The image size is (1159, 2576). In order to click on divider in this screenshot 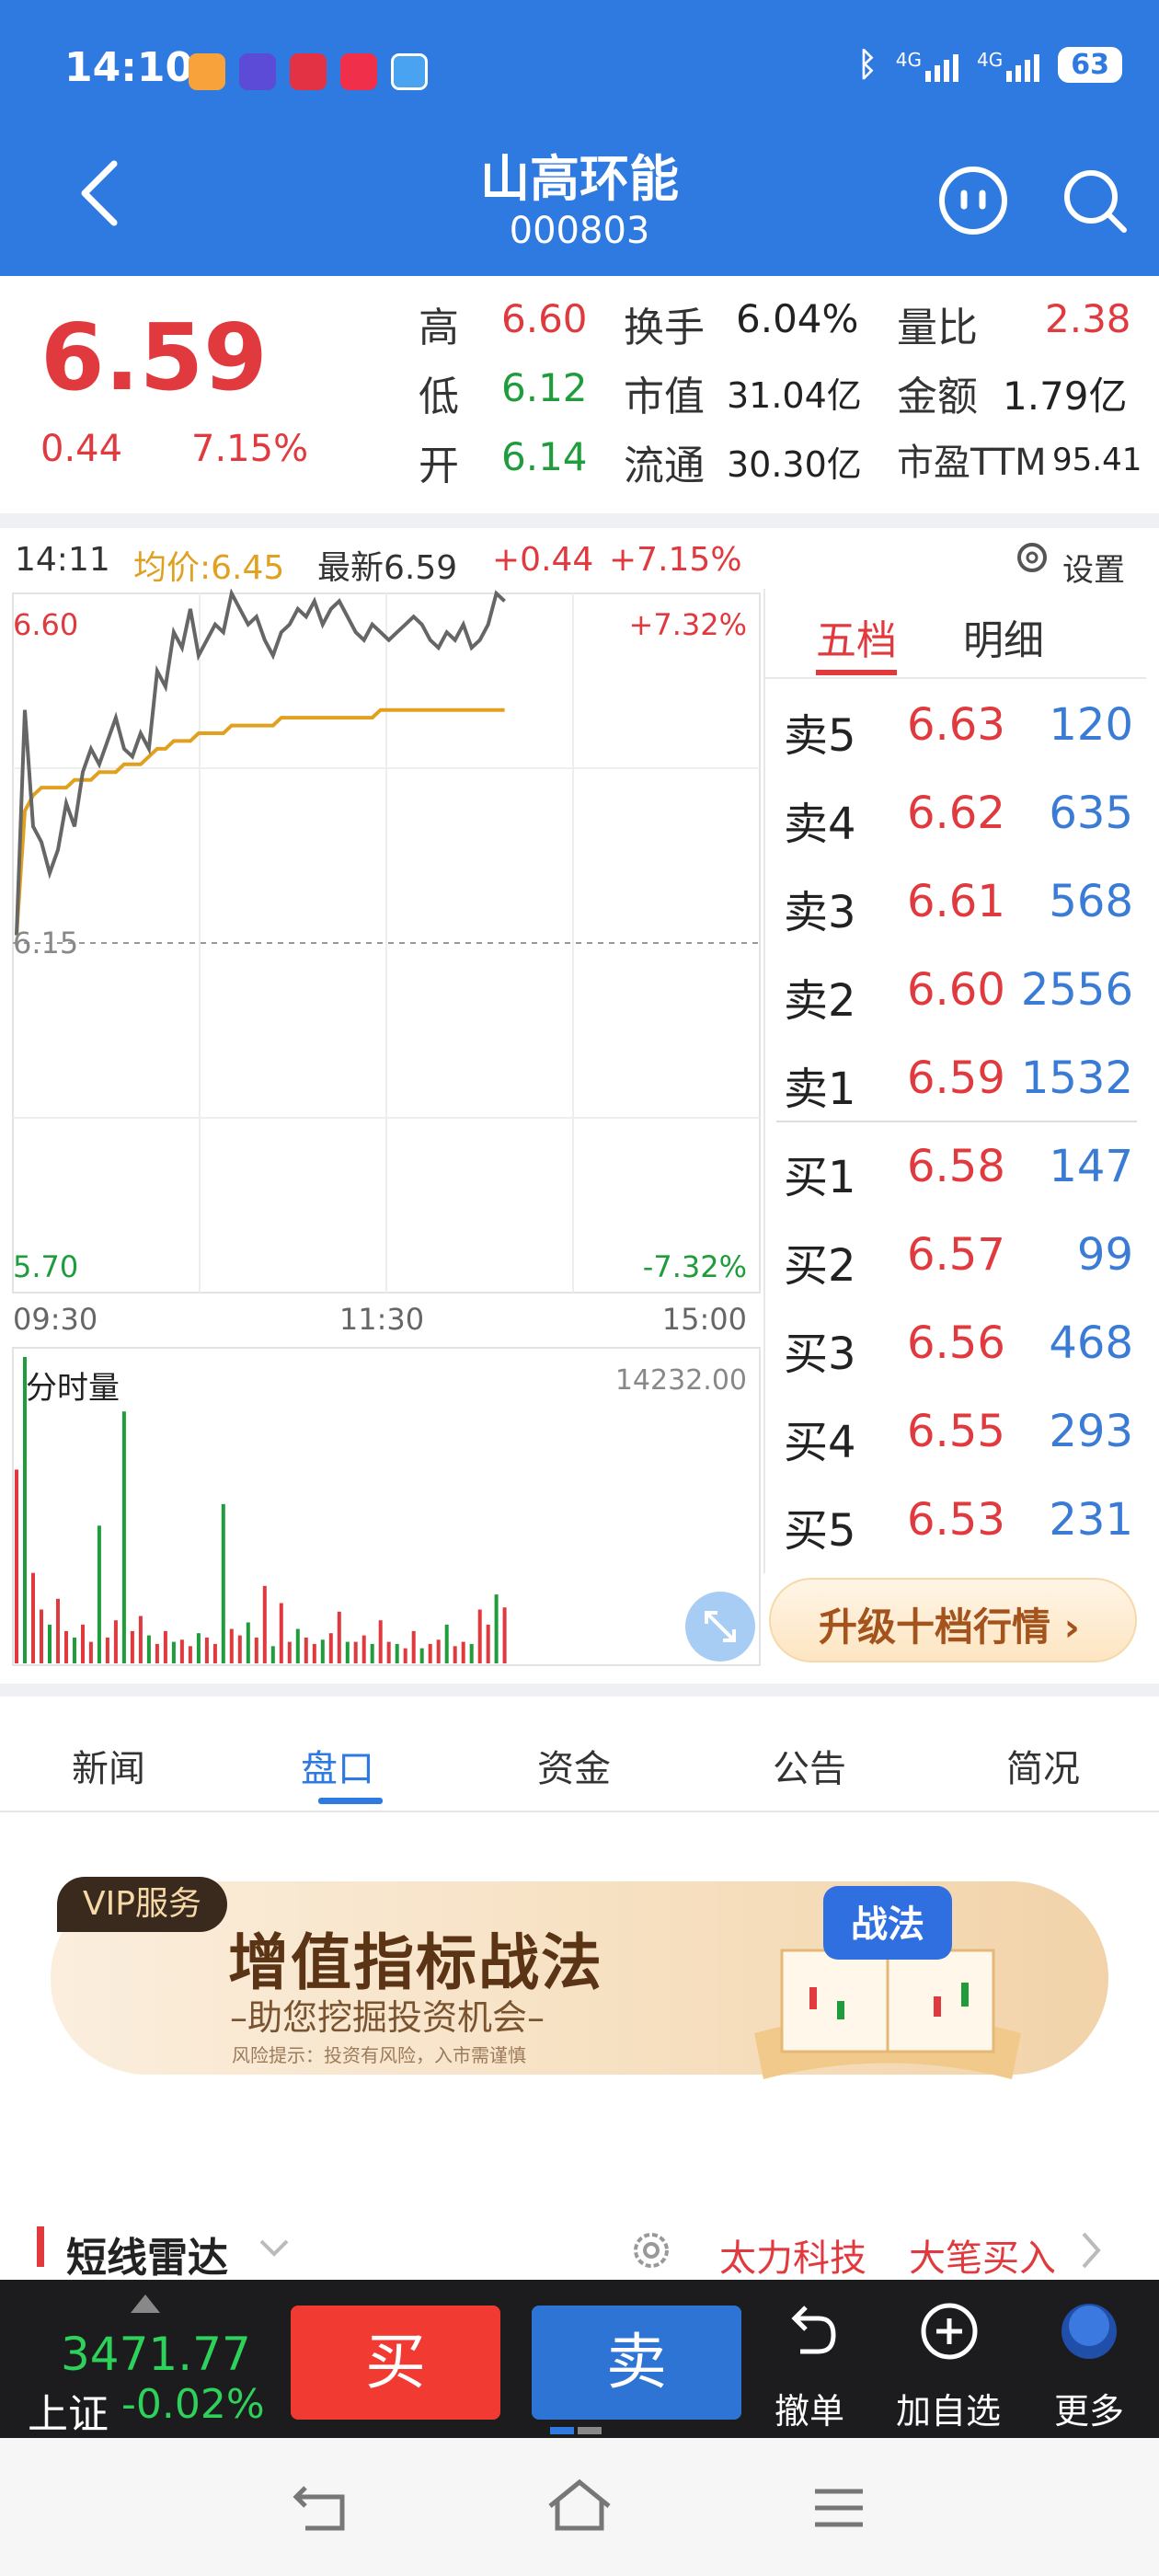, I will do `click(579, 520)`.